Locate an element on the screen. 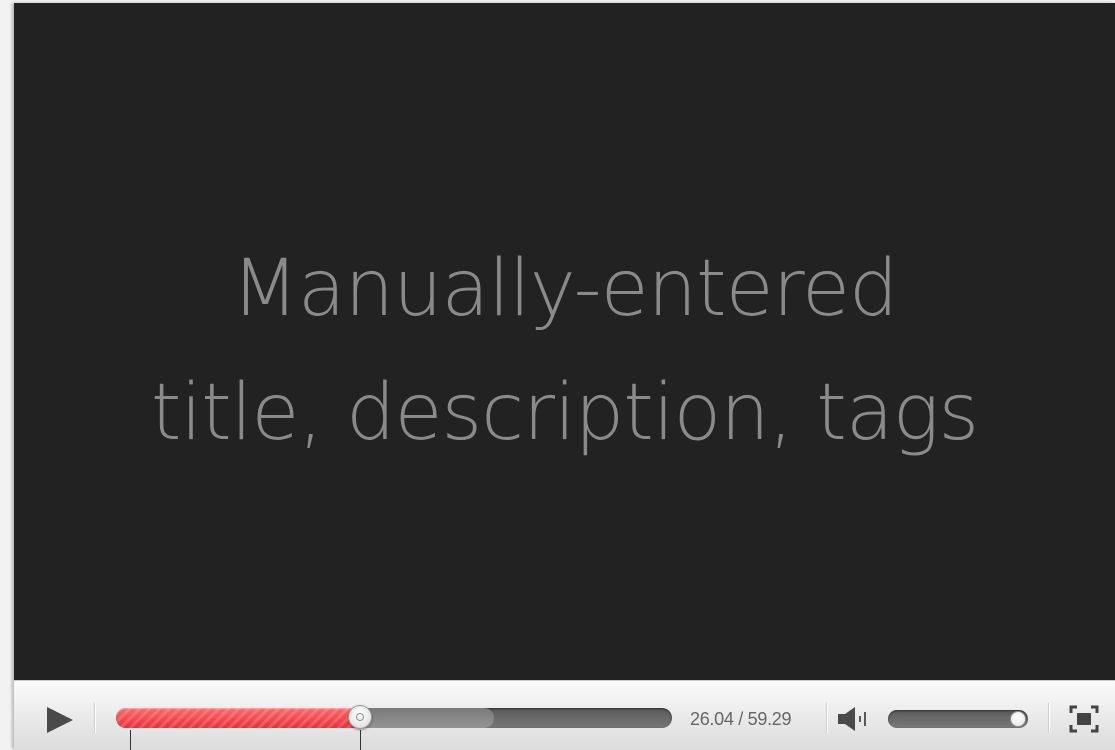 This screenshot has height=750, width=1115. control-bar: 26.04 / 59.29 is located at coordinates (564, 715).